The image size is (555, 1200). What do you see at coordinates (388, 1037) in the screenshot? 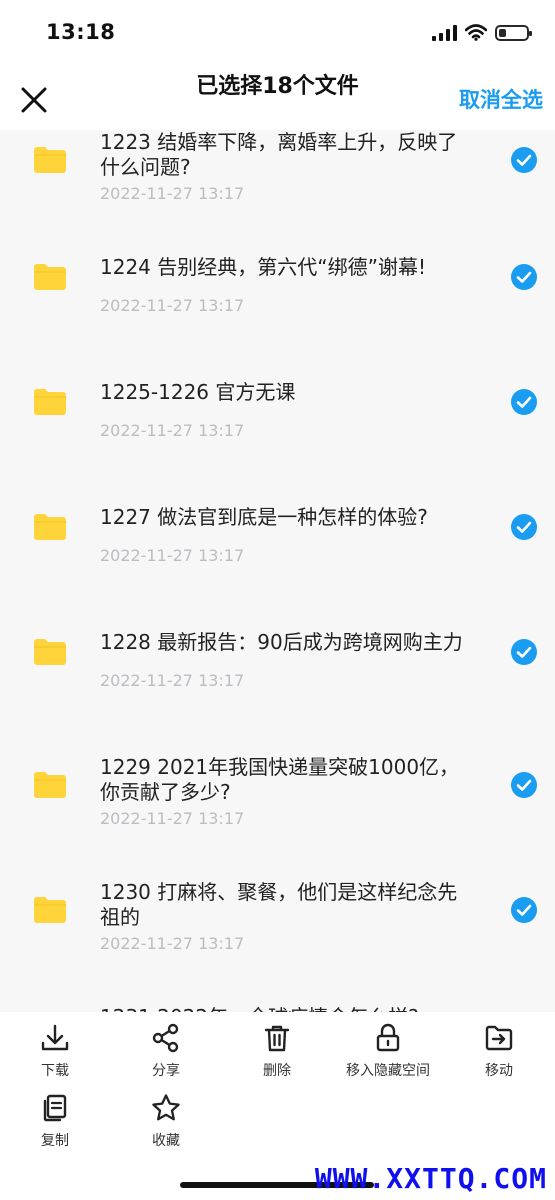
I see `lock-icon` at bounding box center [388, 1037].